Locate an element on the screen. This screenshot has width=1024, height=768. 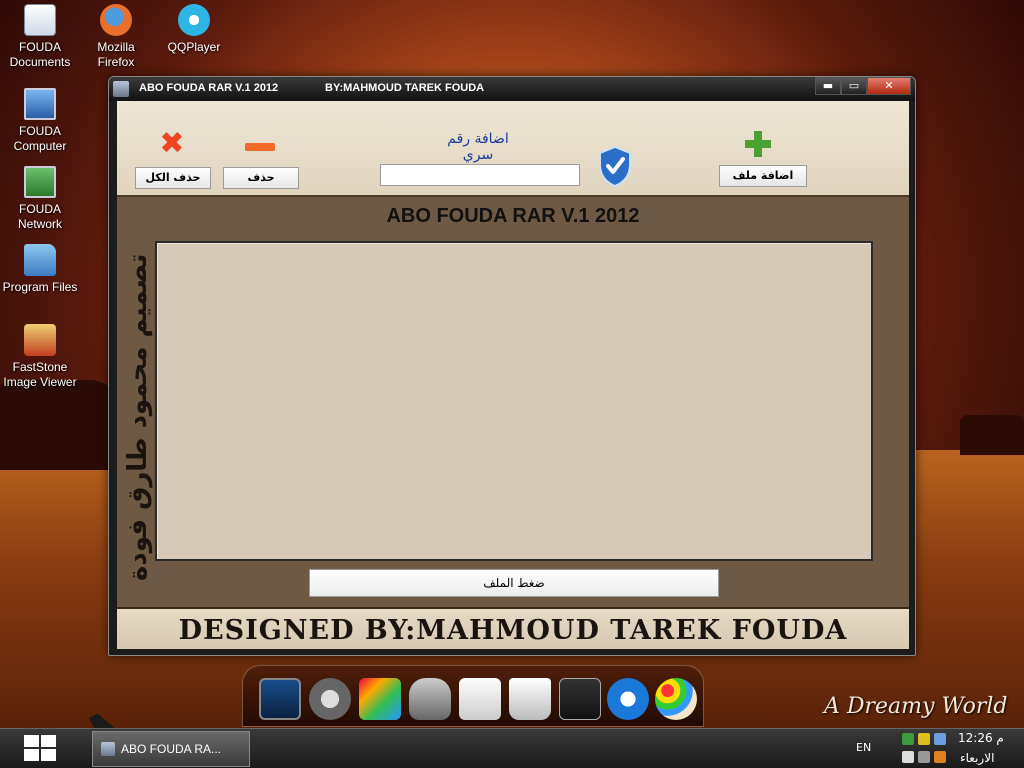
clock-day: الاربعاء is located at coordinates (977, 758).